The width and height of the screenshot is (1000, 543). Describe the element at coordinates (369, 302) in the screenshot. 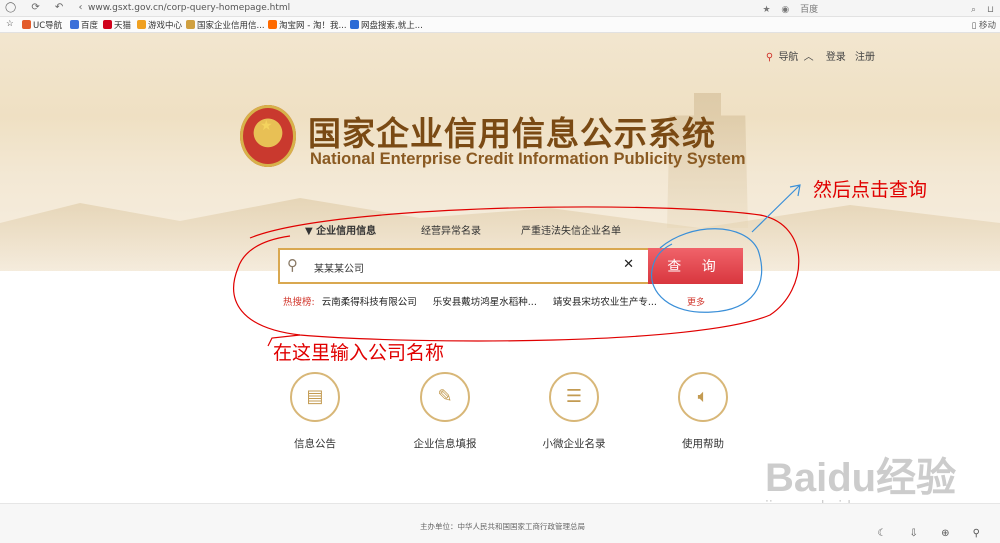

I see `hot-search-item: 云南柔得科技有限公司` at that location.